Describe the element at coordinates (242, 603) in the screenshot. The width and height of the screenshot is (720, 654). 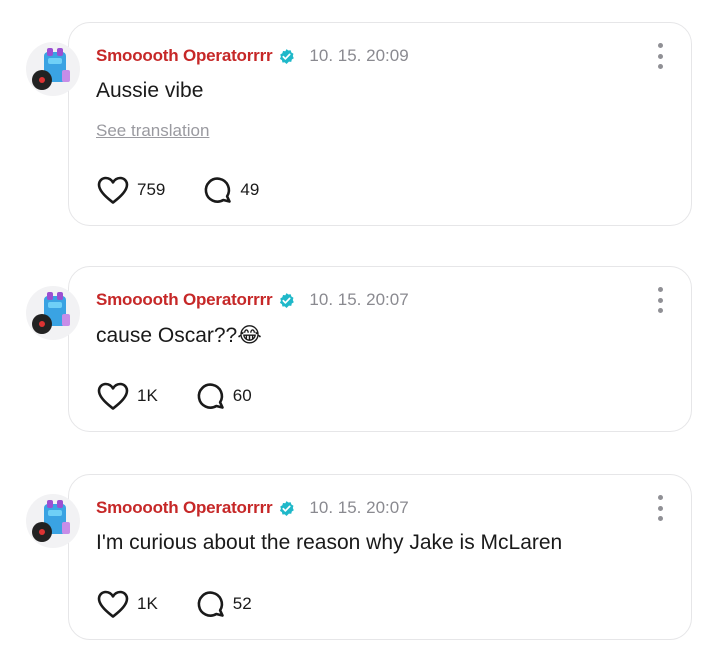
I see `reply-count: 52` at that location.